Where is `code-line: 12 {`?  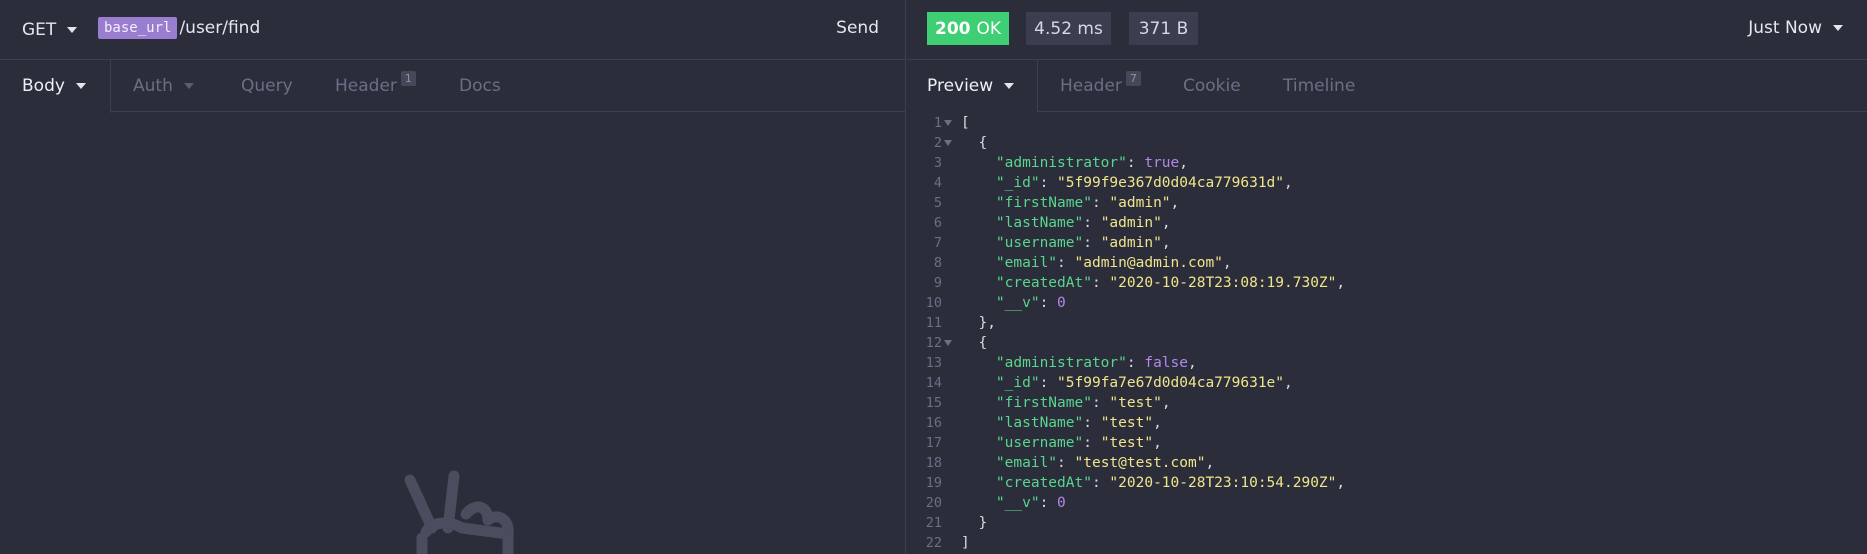
code-line: 12 { is located at coordinates (1387, 343).